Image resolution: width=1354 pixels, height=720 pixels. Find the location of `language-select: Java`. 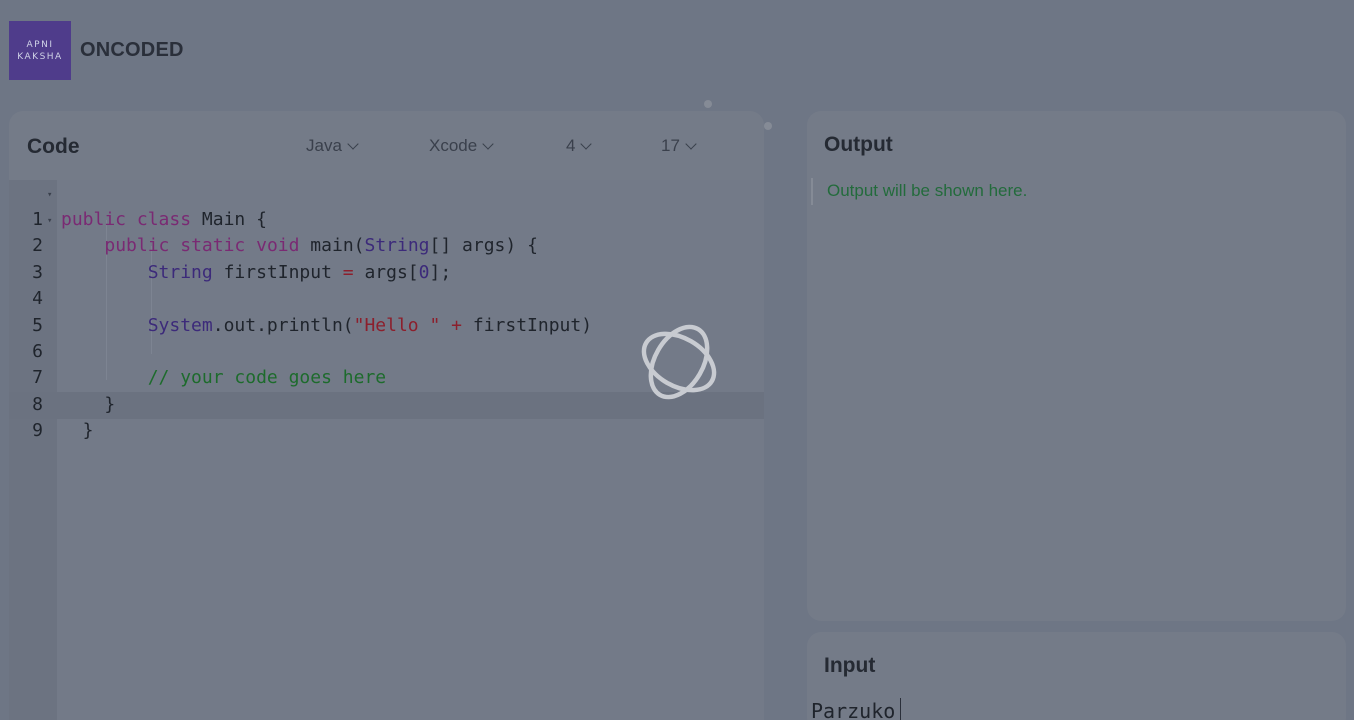

language-select: Java is located at coordinates (332, 146).